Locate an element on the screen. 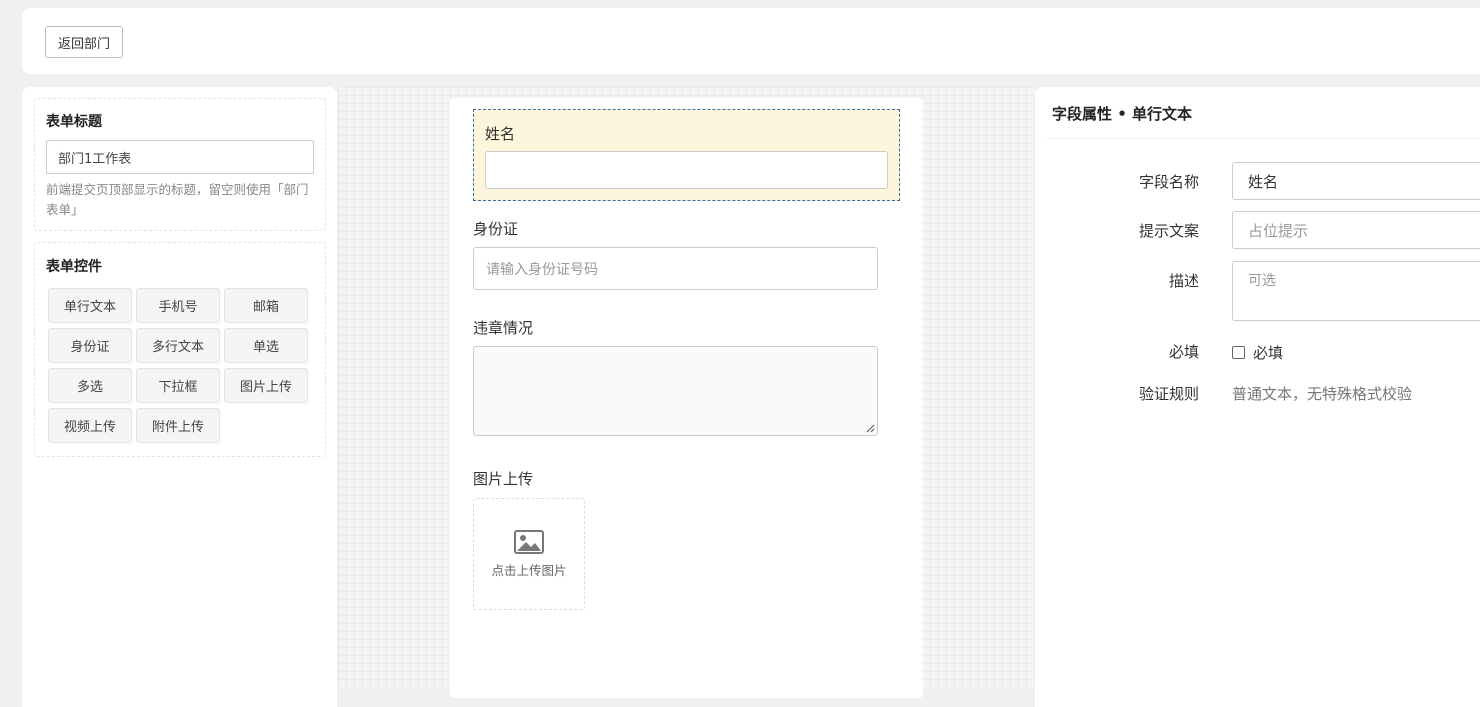 This screenshot has height=707, width=1480. control-dropdown: 下拉框 is located at coordinates (178, 385).